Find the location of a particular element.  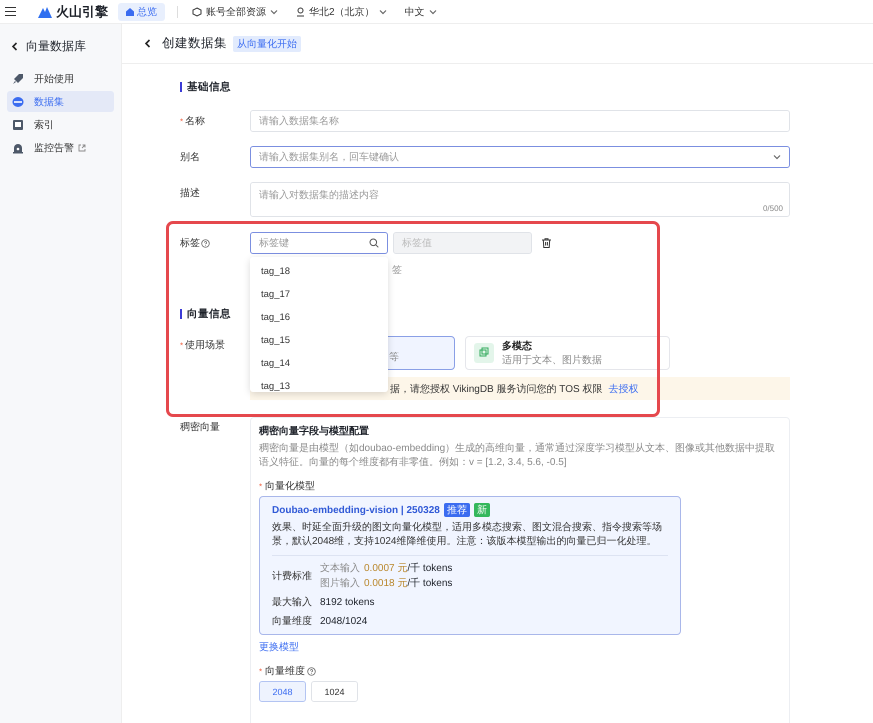

sidebar-item: 开始使用 is located at coordinates (60, 78).